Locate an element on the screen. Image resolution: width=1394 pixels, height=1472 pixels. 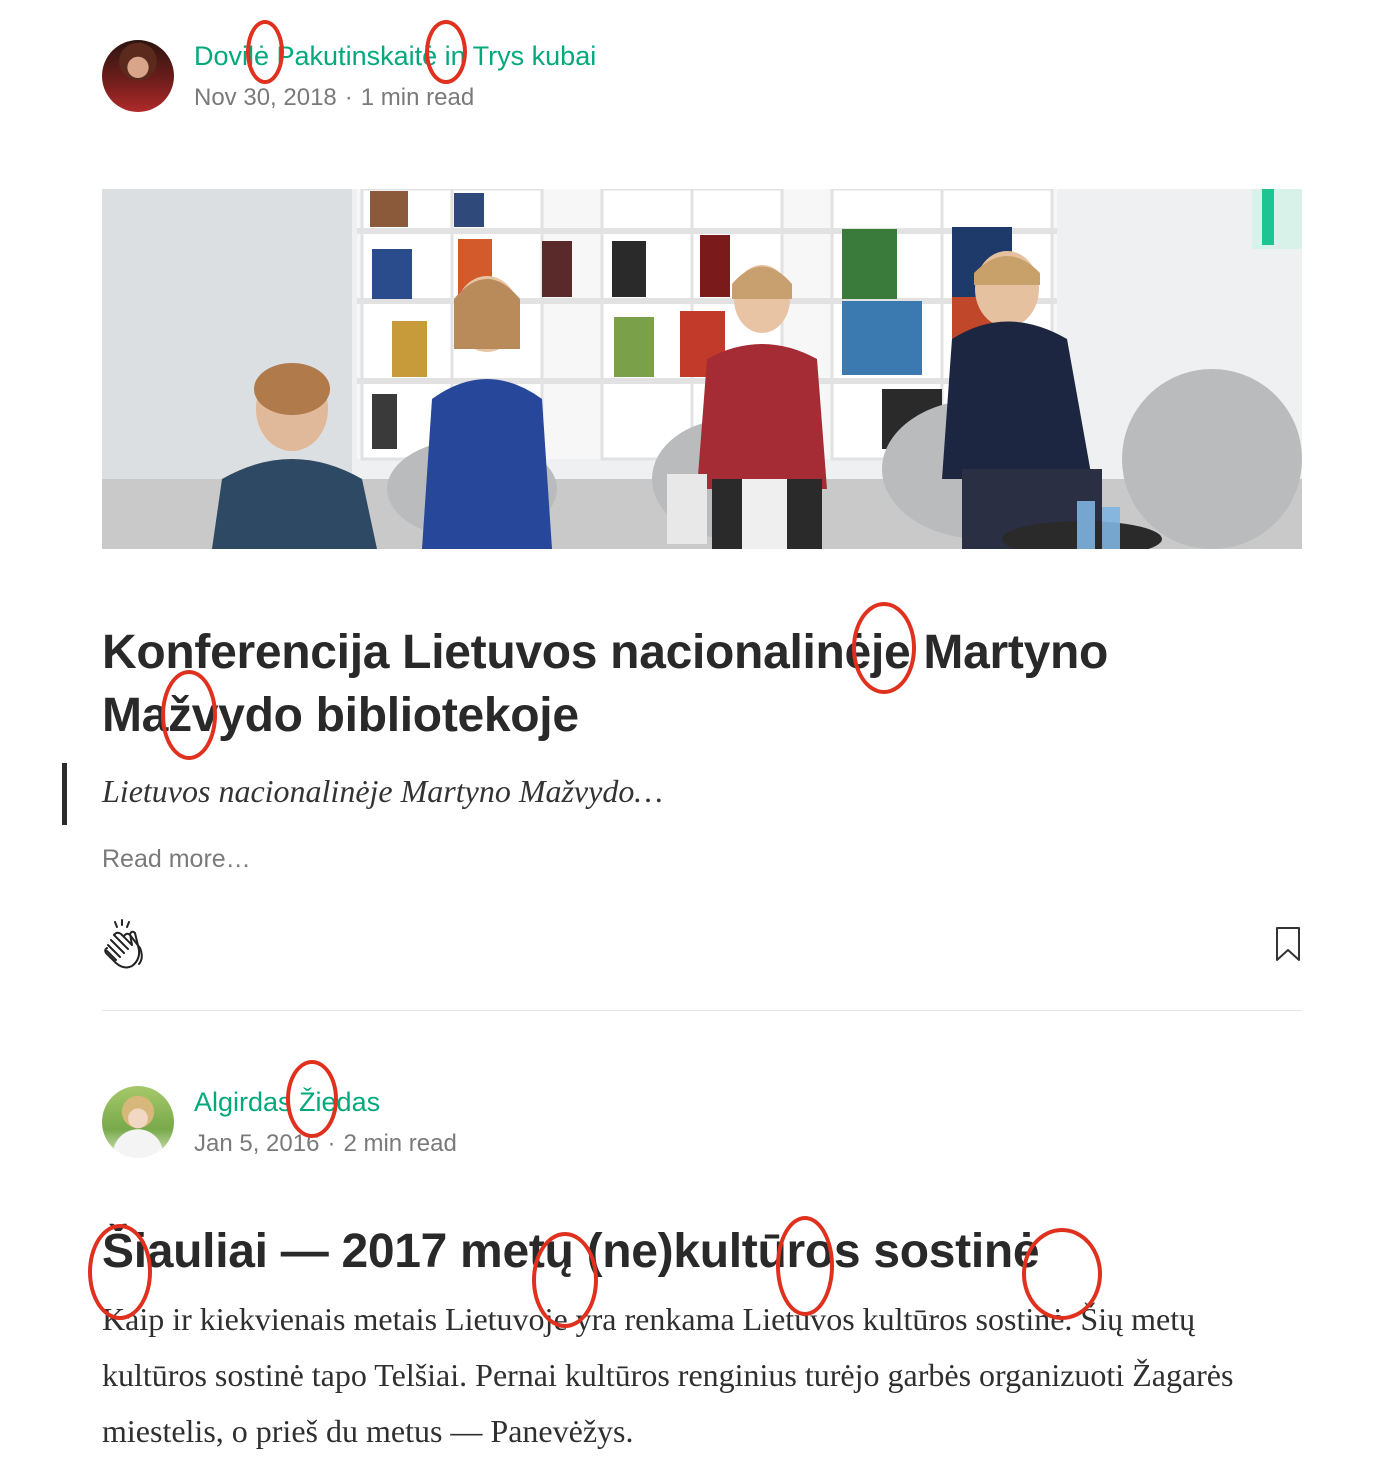
post-meta: Nov 30, 2018 · 1 min read is located at coordinates (395, 98).